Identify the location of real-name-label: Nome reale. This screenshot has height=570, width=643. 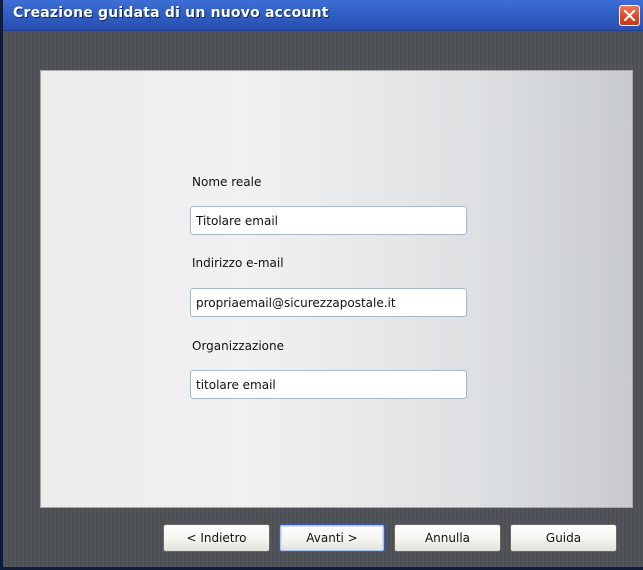
(227, 182).